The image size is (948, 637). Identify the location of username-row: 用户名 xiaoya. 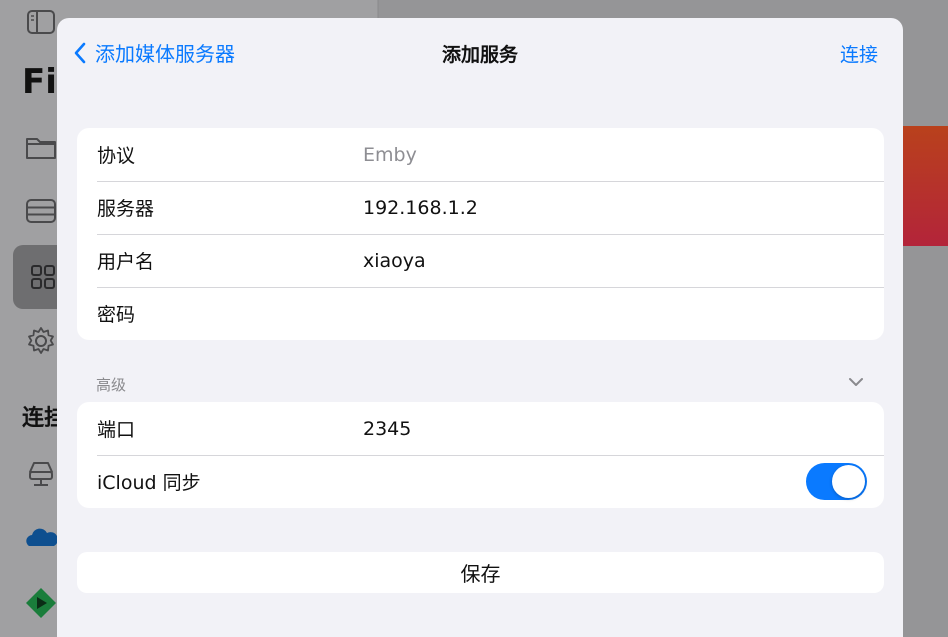
(480, 260).